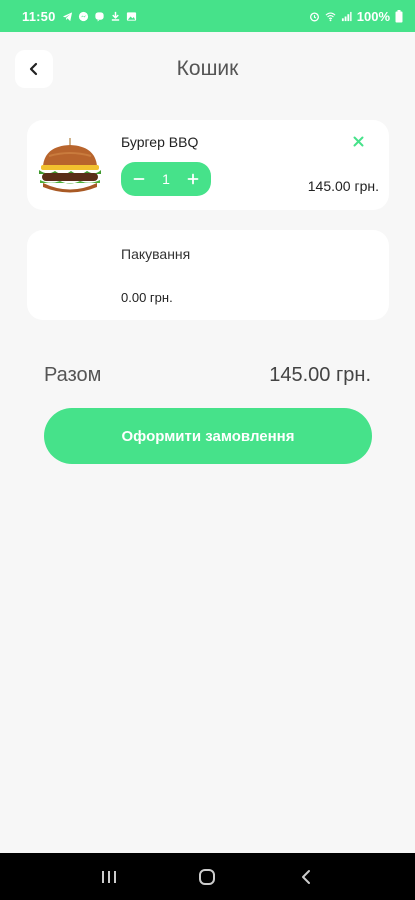 Image resolution: width=415 pixels, height=900 pixels. What do you see at coordinates (73, 375) in the screenshot?
I see `total-label: Разом` at bounding box center [73, 375].